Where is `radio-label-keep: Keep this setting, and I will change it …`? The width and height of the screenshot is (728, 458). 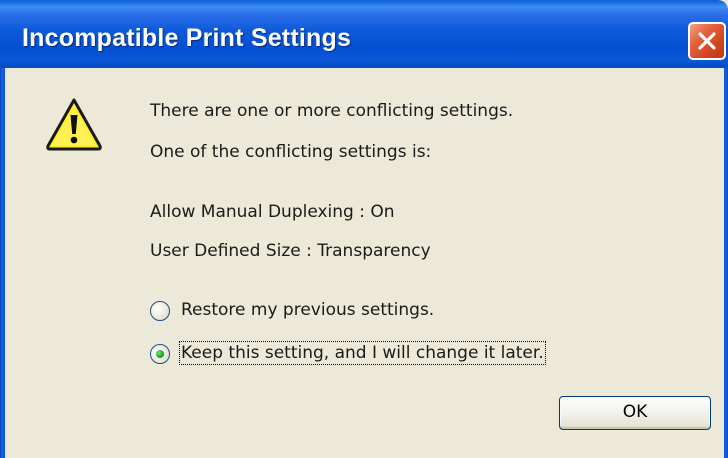 radio-label-keep: Keep this setting, and I will change it … is located at coordinates (362, 353).